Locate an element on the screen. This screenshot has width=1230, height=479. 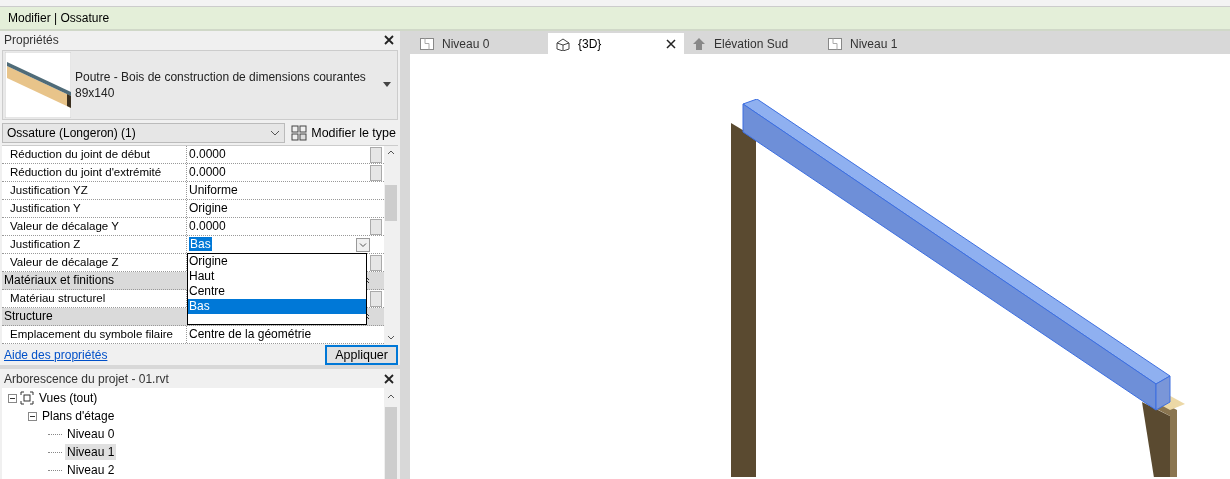
tree-item: Niveau 1 is located at coordinates (91, 452).